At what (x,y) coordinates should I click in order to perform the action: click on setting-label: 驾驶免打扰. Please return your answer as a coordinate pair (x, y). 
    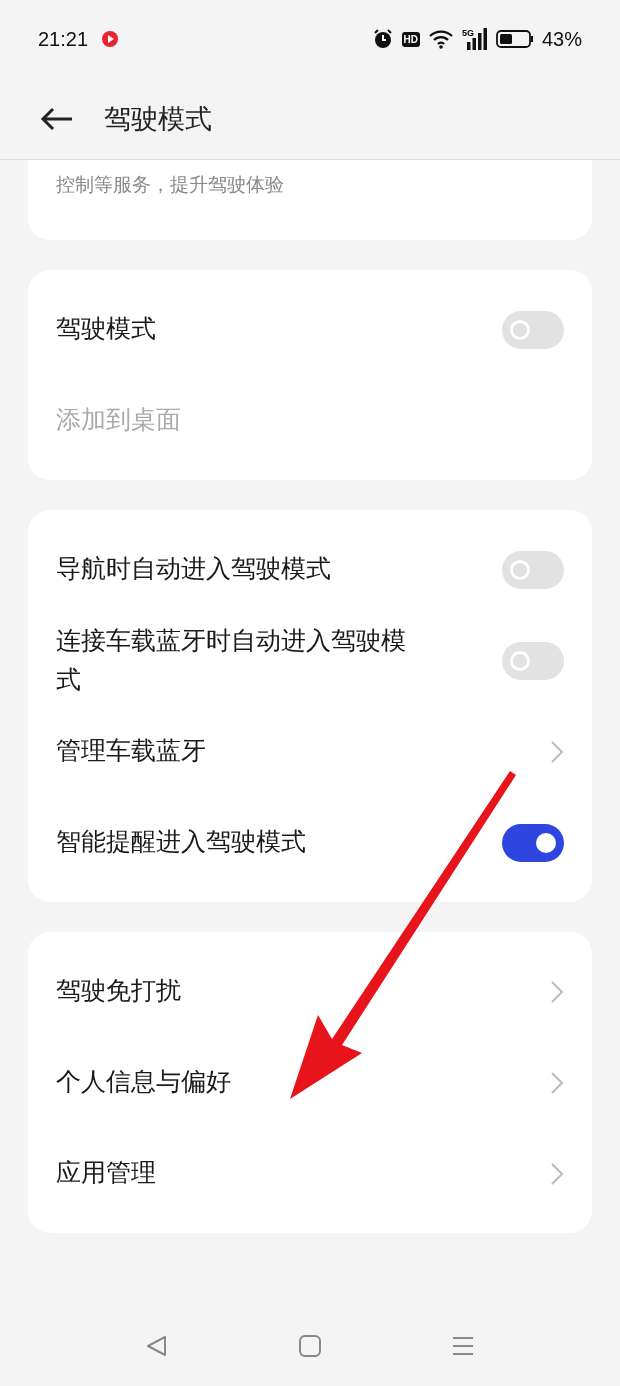
    Looking at the image, I should click on (118, 991).